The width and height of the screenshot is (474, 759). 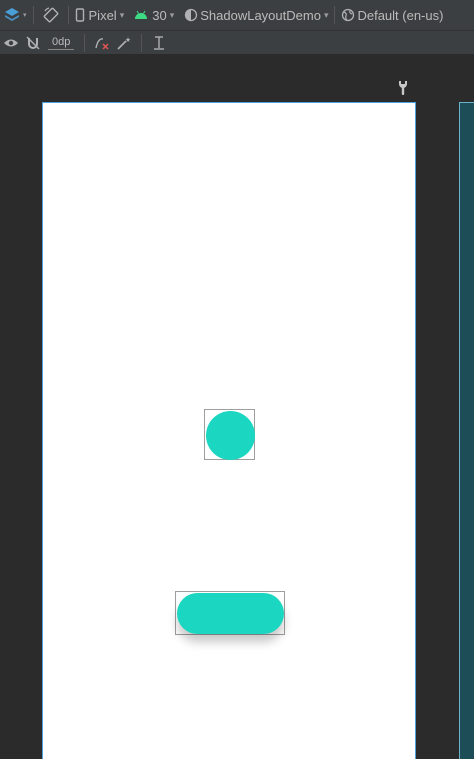 I want to click on eye-icon, so click(x=11, y=42).